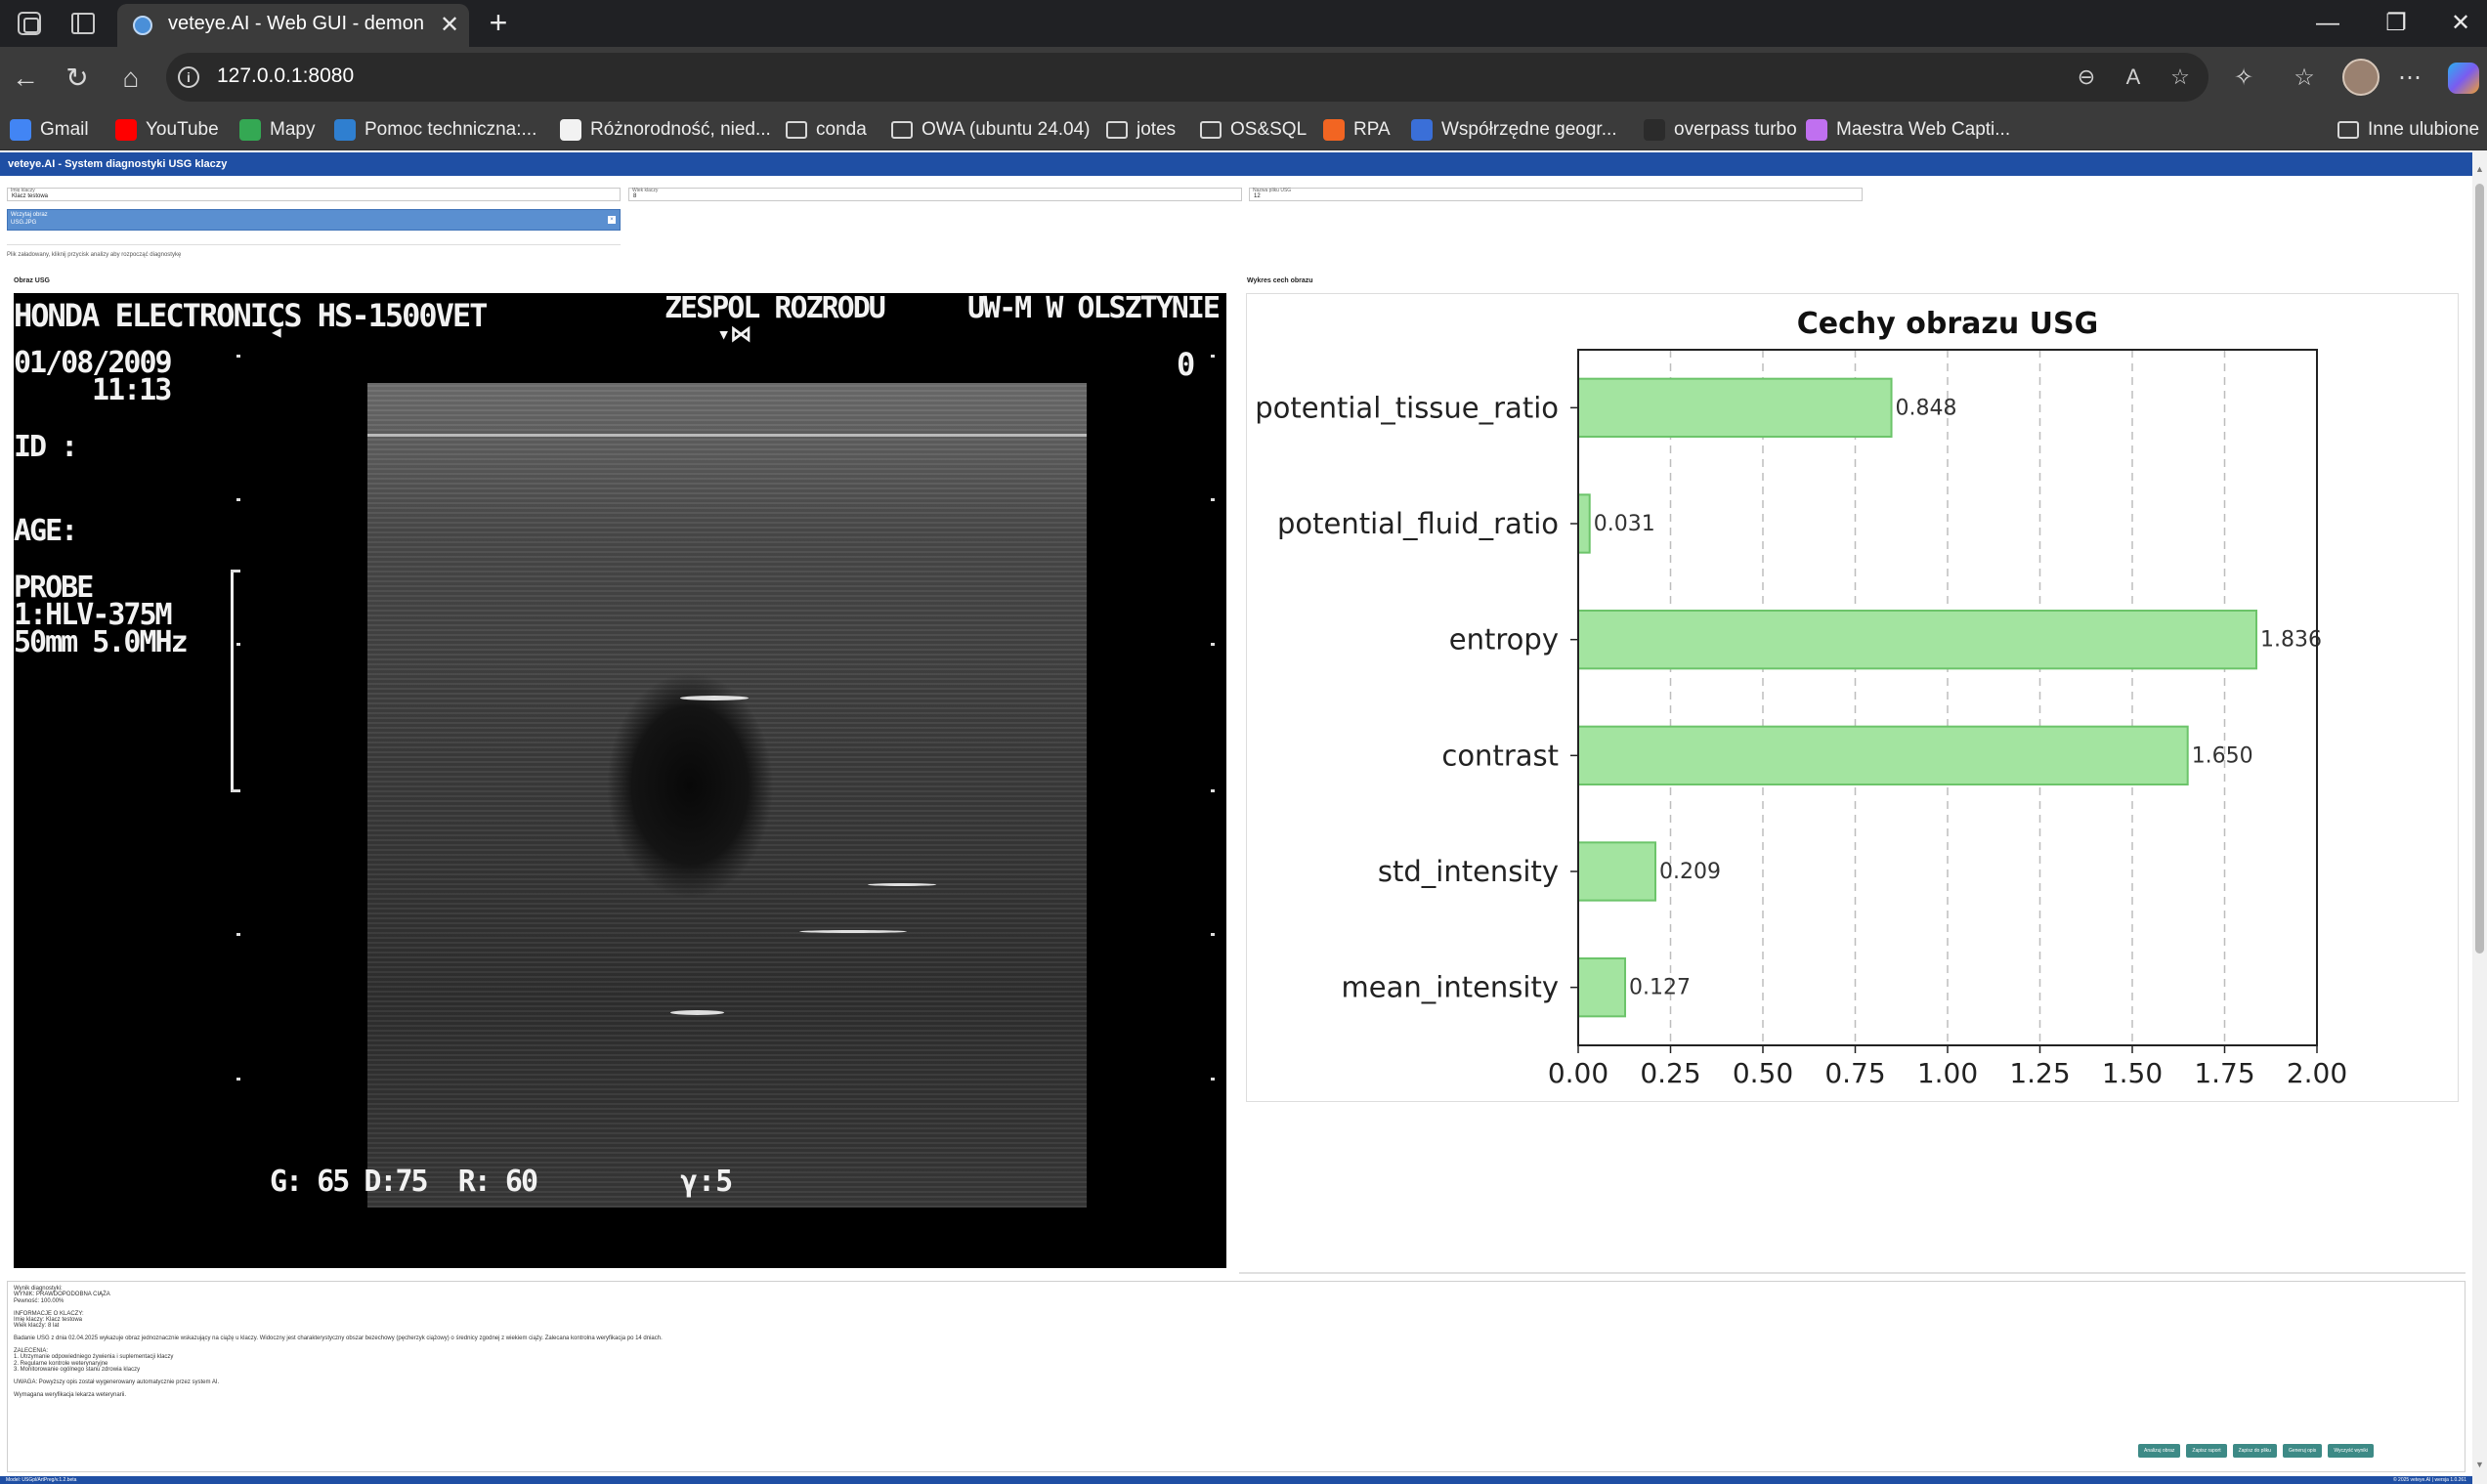 This screenshot has height=1484, width=2487. What do you see at coordinates (46, 447) in the screenshot?
I see `usg-id-label: ID :` at bounding box center [46, 447].